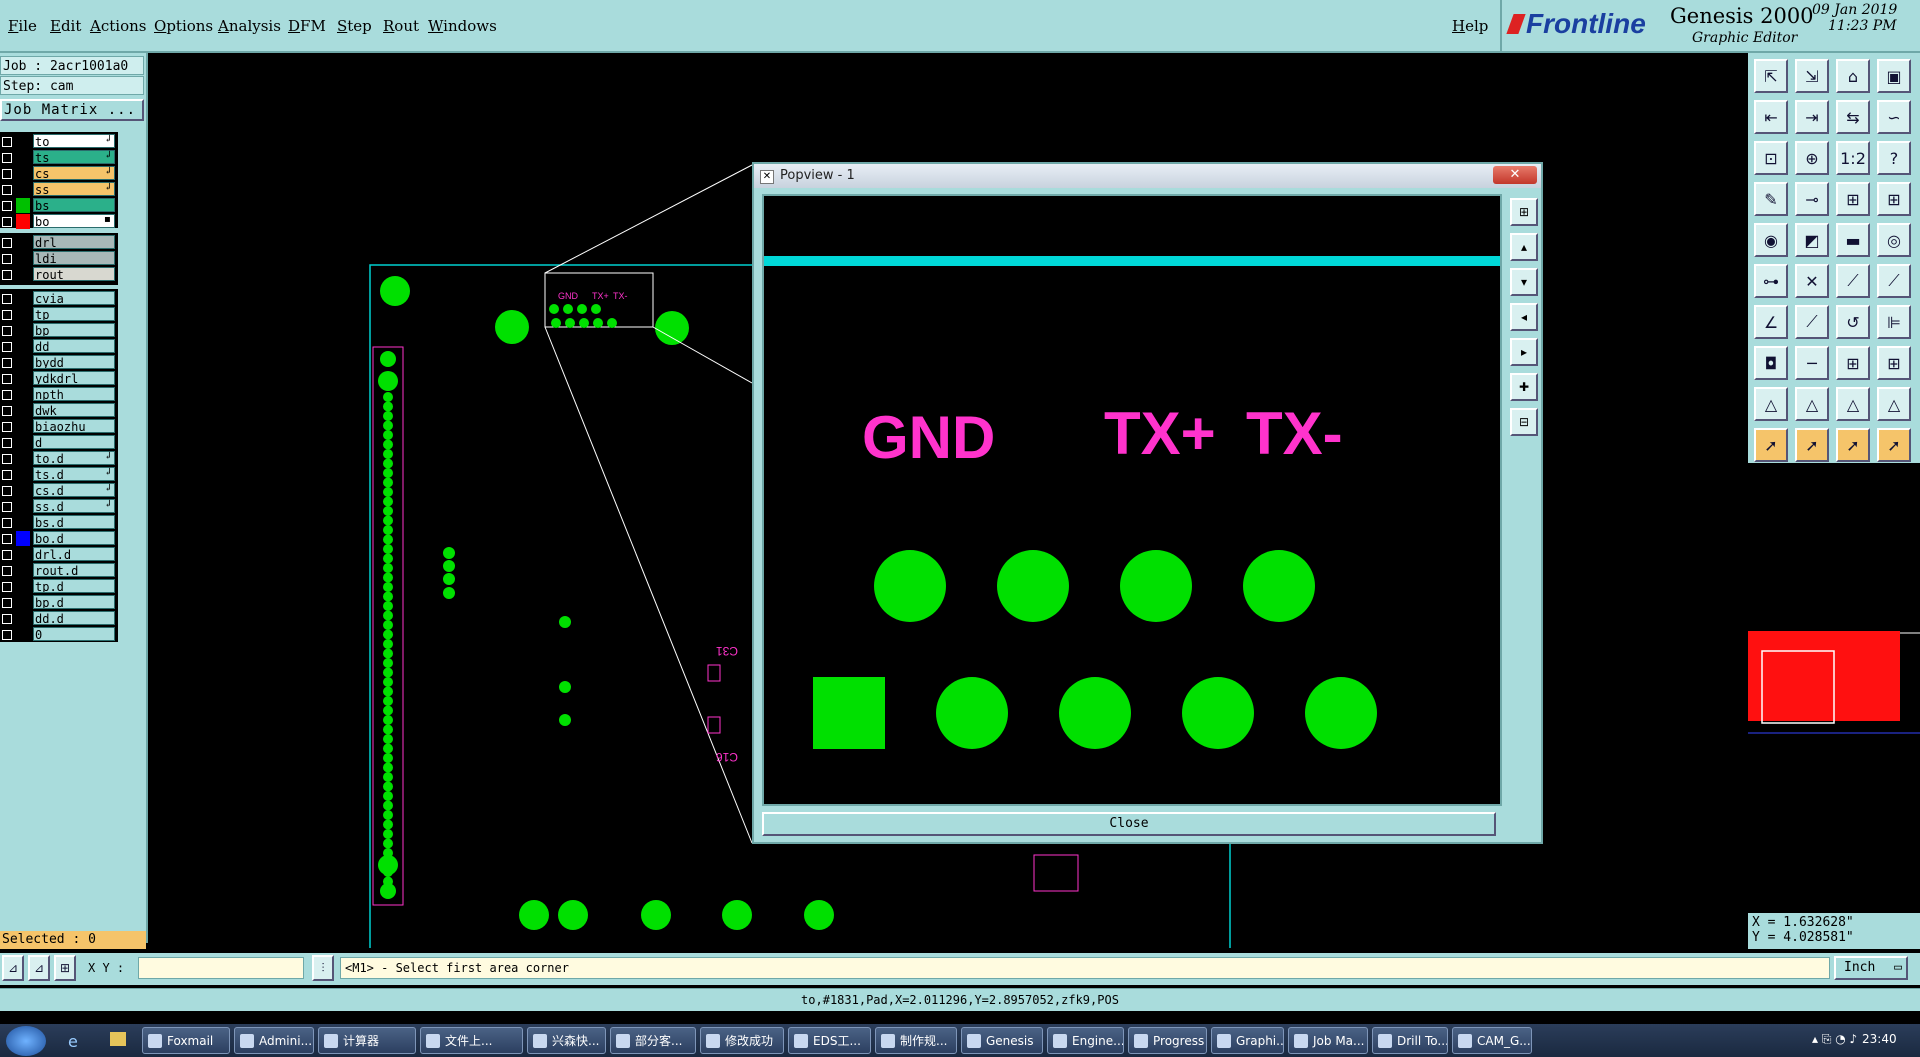  I want to click on arc-d-icon: △, so click(1894, 404).